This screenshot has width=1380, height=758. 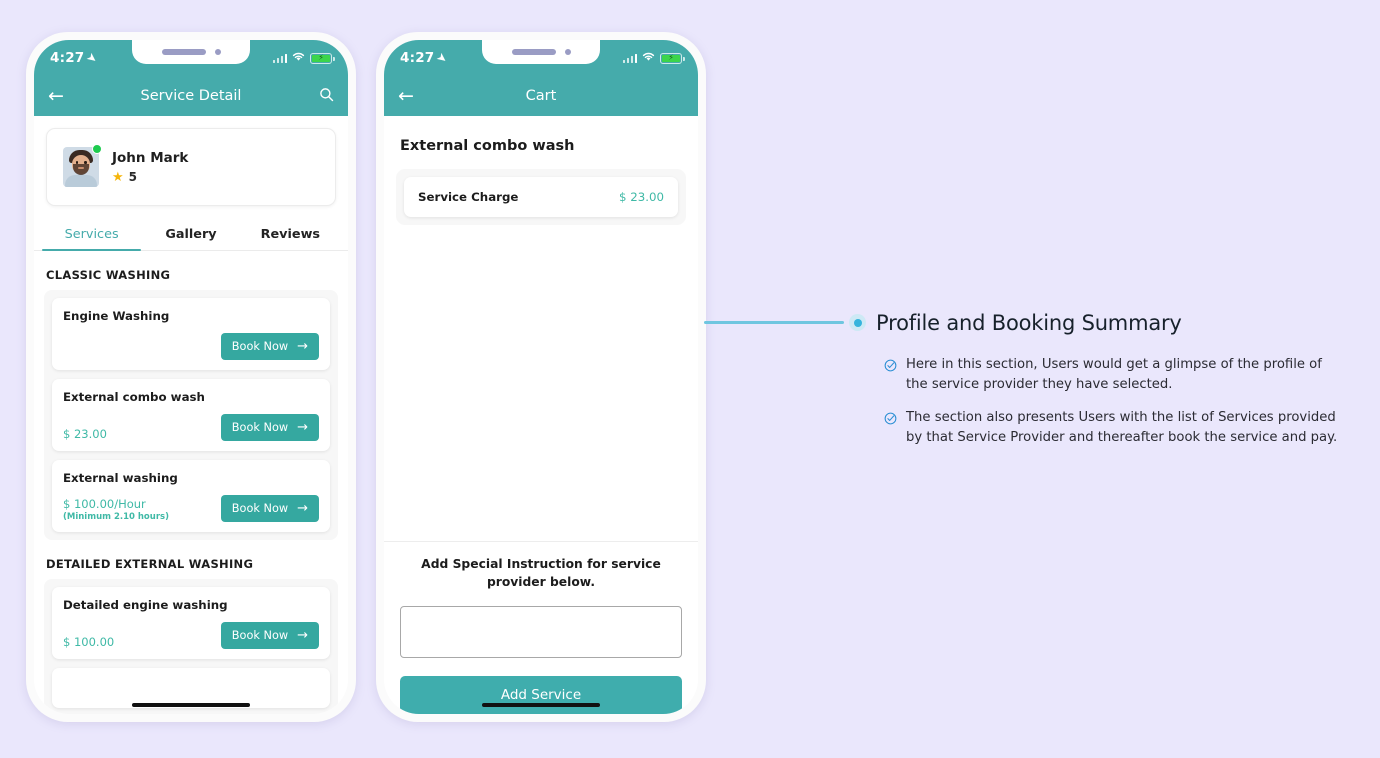 I want to click on page-title: Service Detail, so click(x=191, y=96).